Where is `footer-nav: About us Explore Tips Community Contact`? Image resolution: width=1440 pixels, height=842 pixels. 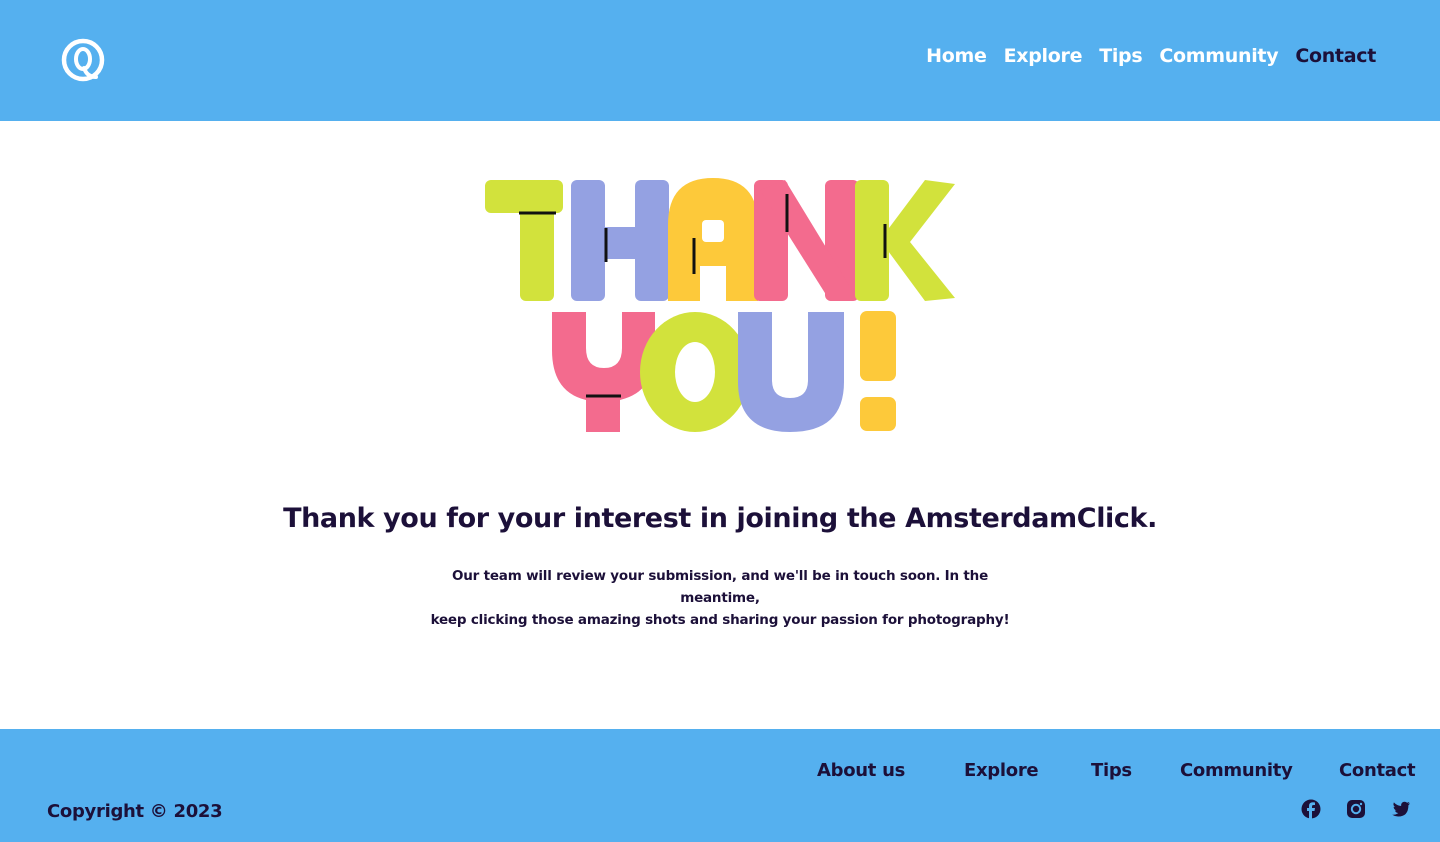 footer-nav: About us Explore Tips Community Contact is located at coordinates (720, 775).